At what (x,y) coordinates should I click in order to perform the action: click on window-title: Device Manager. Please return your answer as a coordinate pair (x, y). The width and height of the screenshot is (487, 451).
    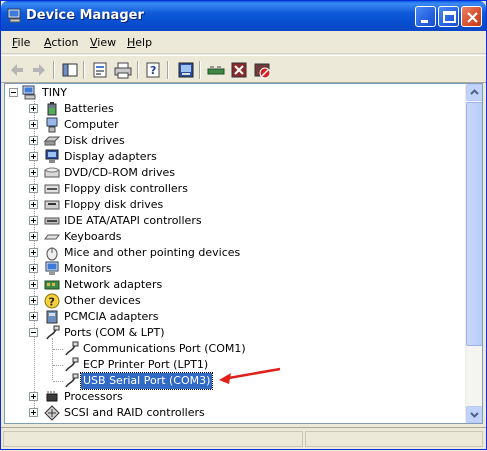
    Looking at the image, I should click on (85, 15).